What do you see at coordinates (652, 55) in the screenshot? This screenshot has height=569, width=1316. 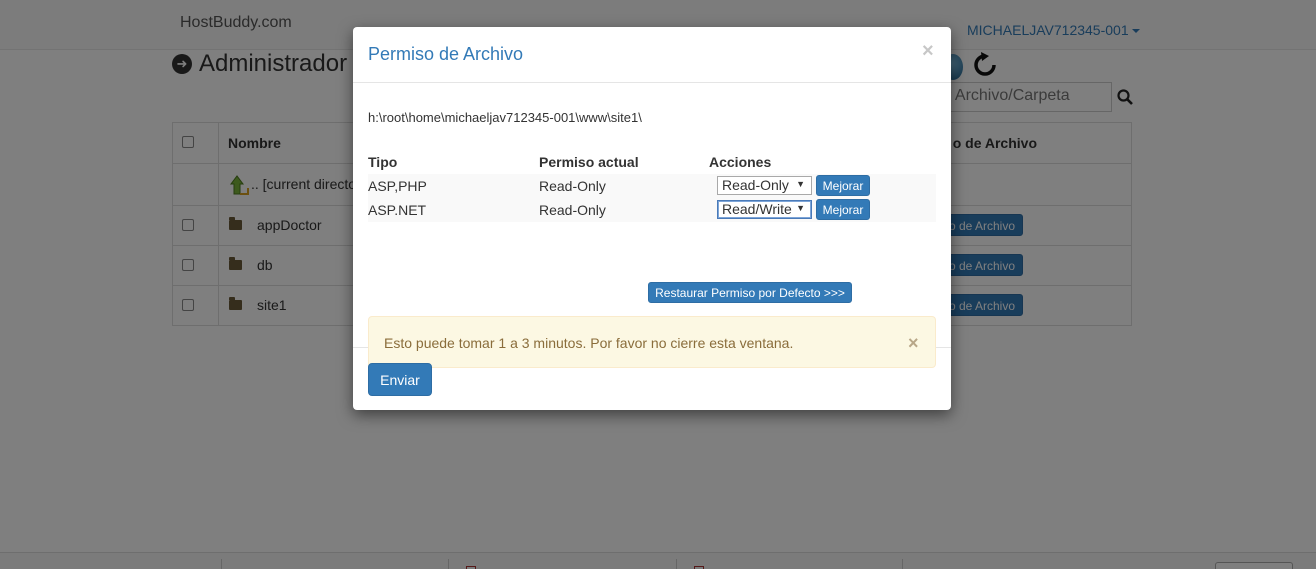 I see `modal-header: Permiso de Archivo ×` at bounding box center [652, 55].